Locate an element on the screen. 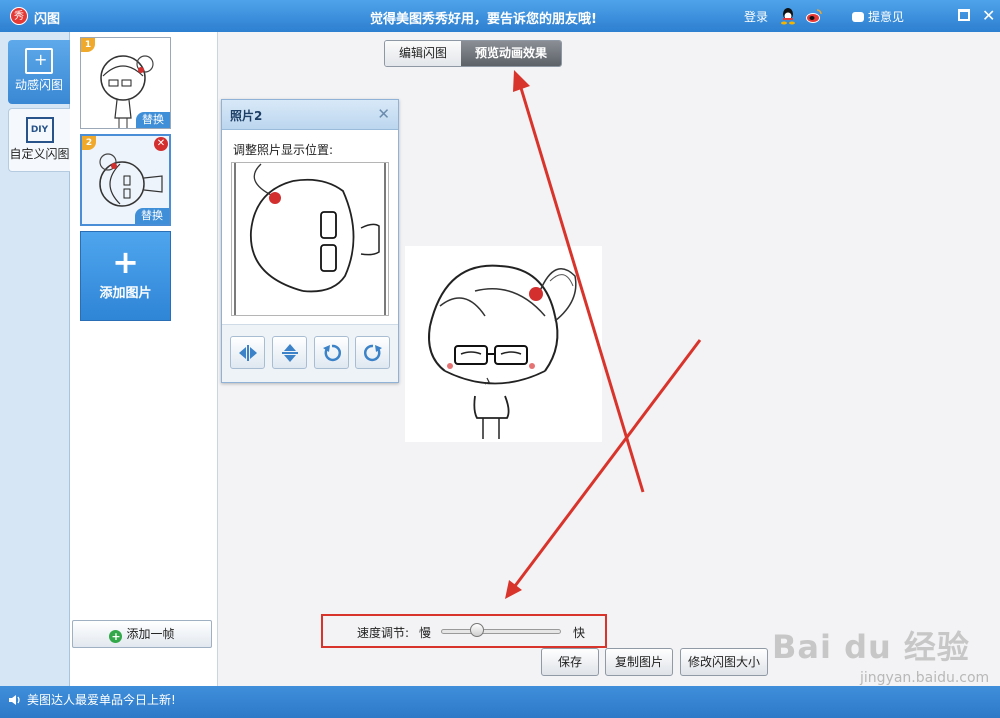 The height and width of the screenshot is (718, 1000). speed-label: 速度调节: is located at coordinates (383, 633).